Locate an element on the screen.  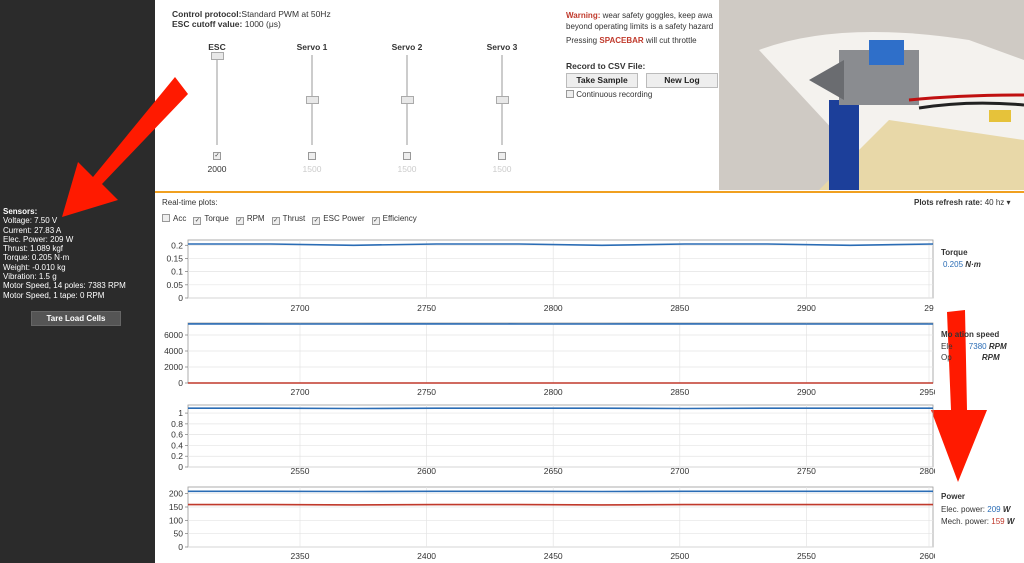
cut-throttle-text: will cut throttle is located at coordinates (670, 40).